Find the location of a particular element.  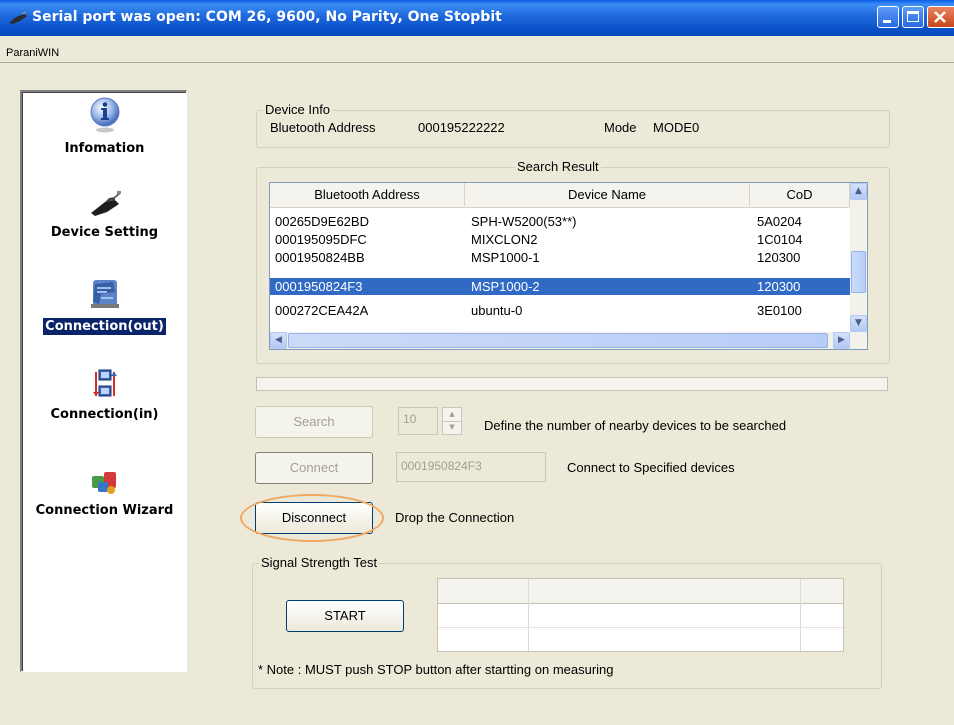

connect-target-input: 0001950824F3 is located at coordinates (471, 467).